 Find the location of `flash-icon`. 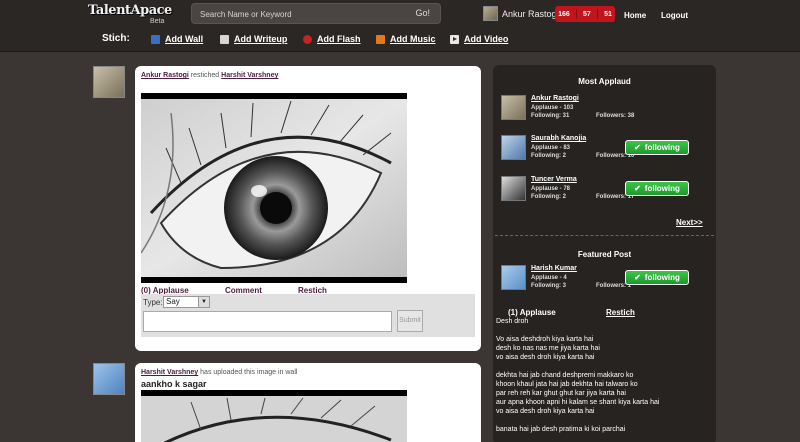

flash-icon is located at coordinates (307, 39).